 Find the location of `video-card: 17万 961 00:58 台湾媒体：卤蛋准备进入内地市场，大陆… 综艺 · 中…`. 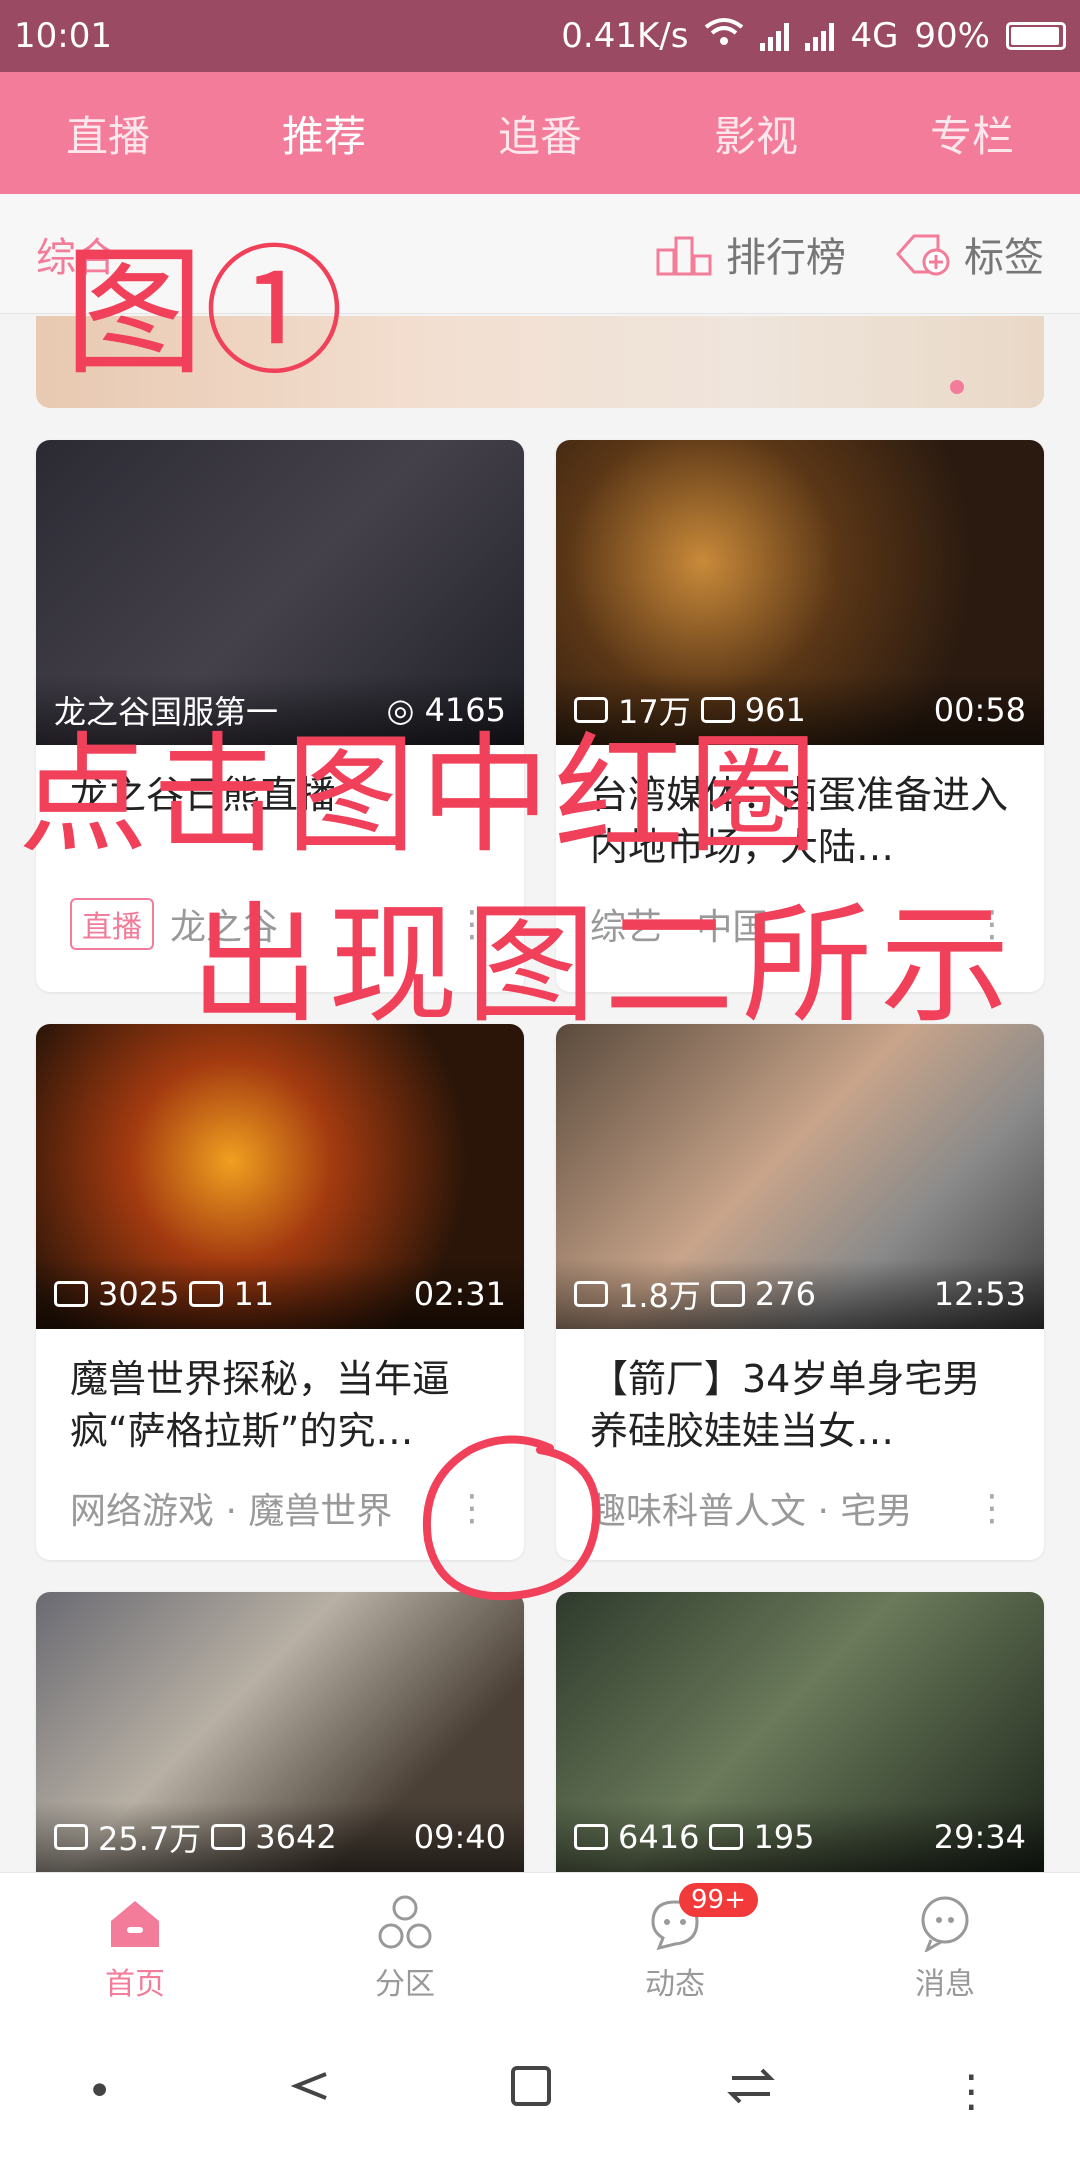

video-card: 17万 961 00:58 台湾媒体：卤蛋准备进入内地市场，大陆… 综艺 · 中… is located at coordinates (800, 716).